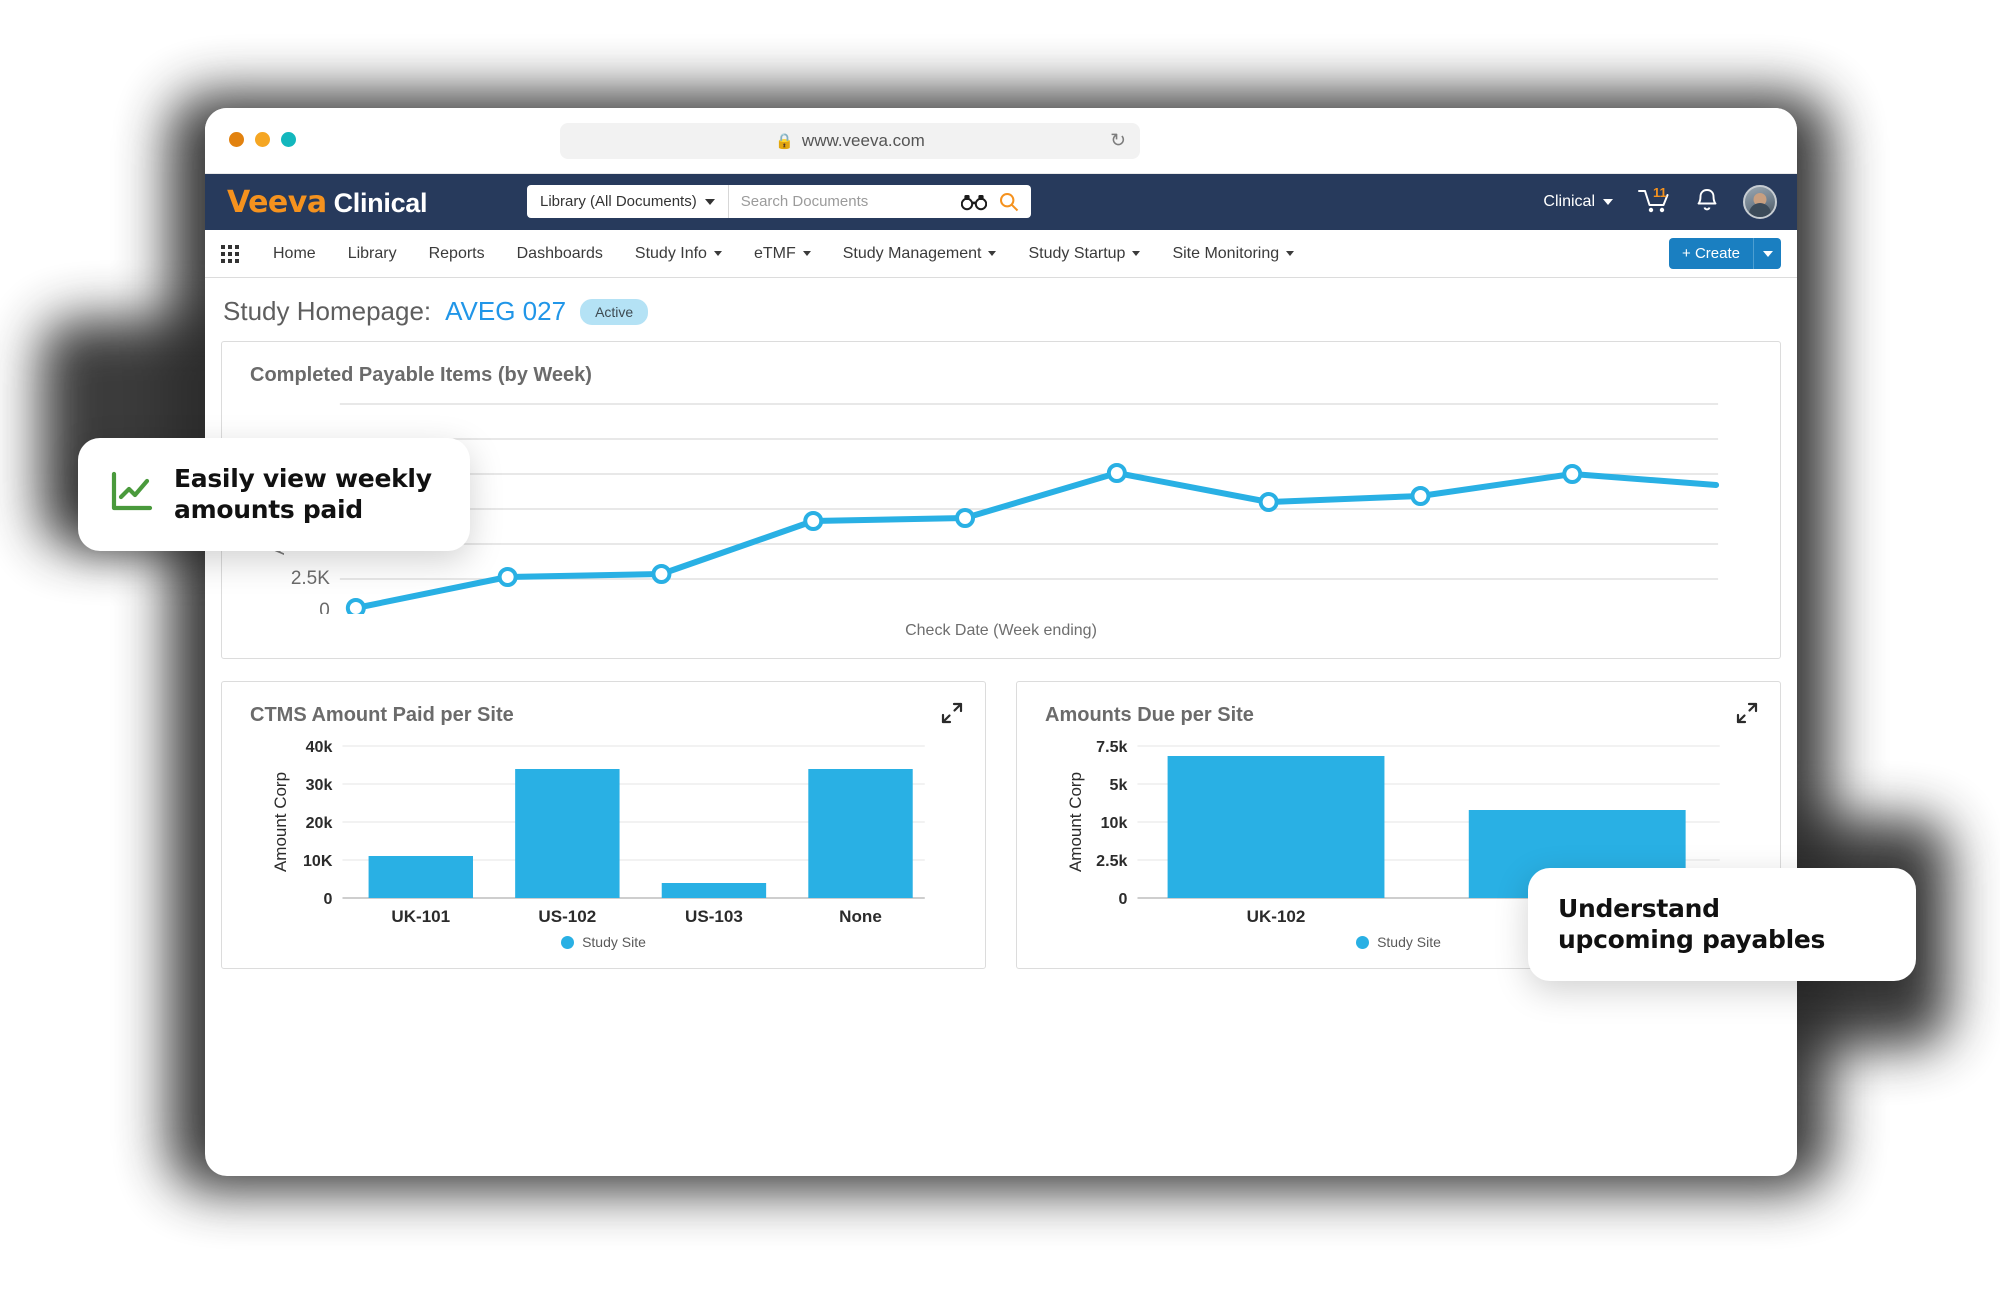  What do you see at coordinates (1001, 309) in the screenshot?
I see `page-title: Study Homepage: AVEG 027 Active` at bounding box center [1001, 309].